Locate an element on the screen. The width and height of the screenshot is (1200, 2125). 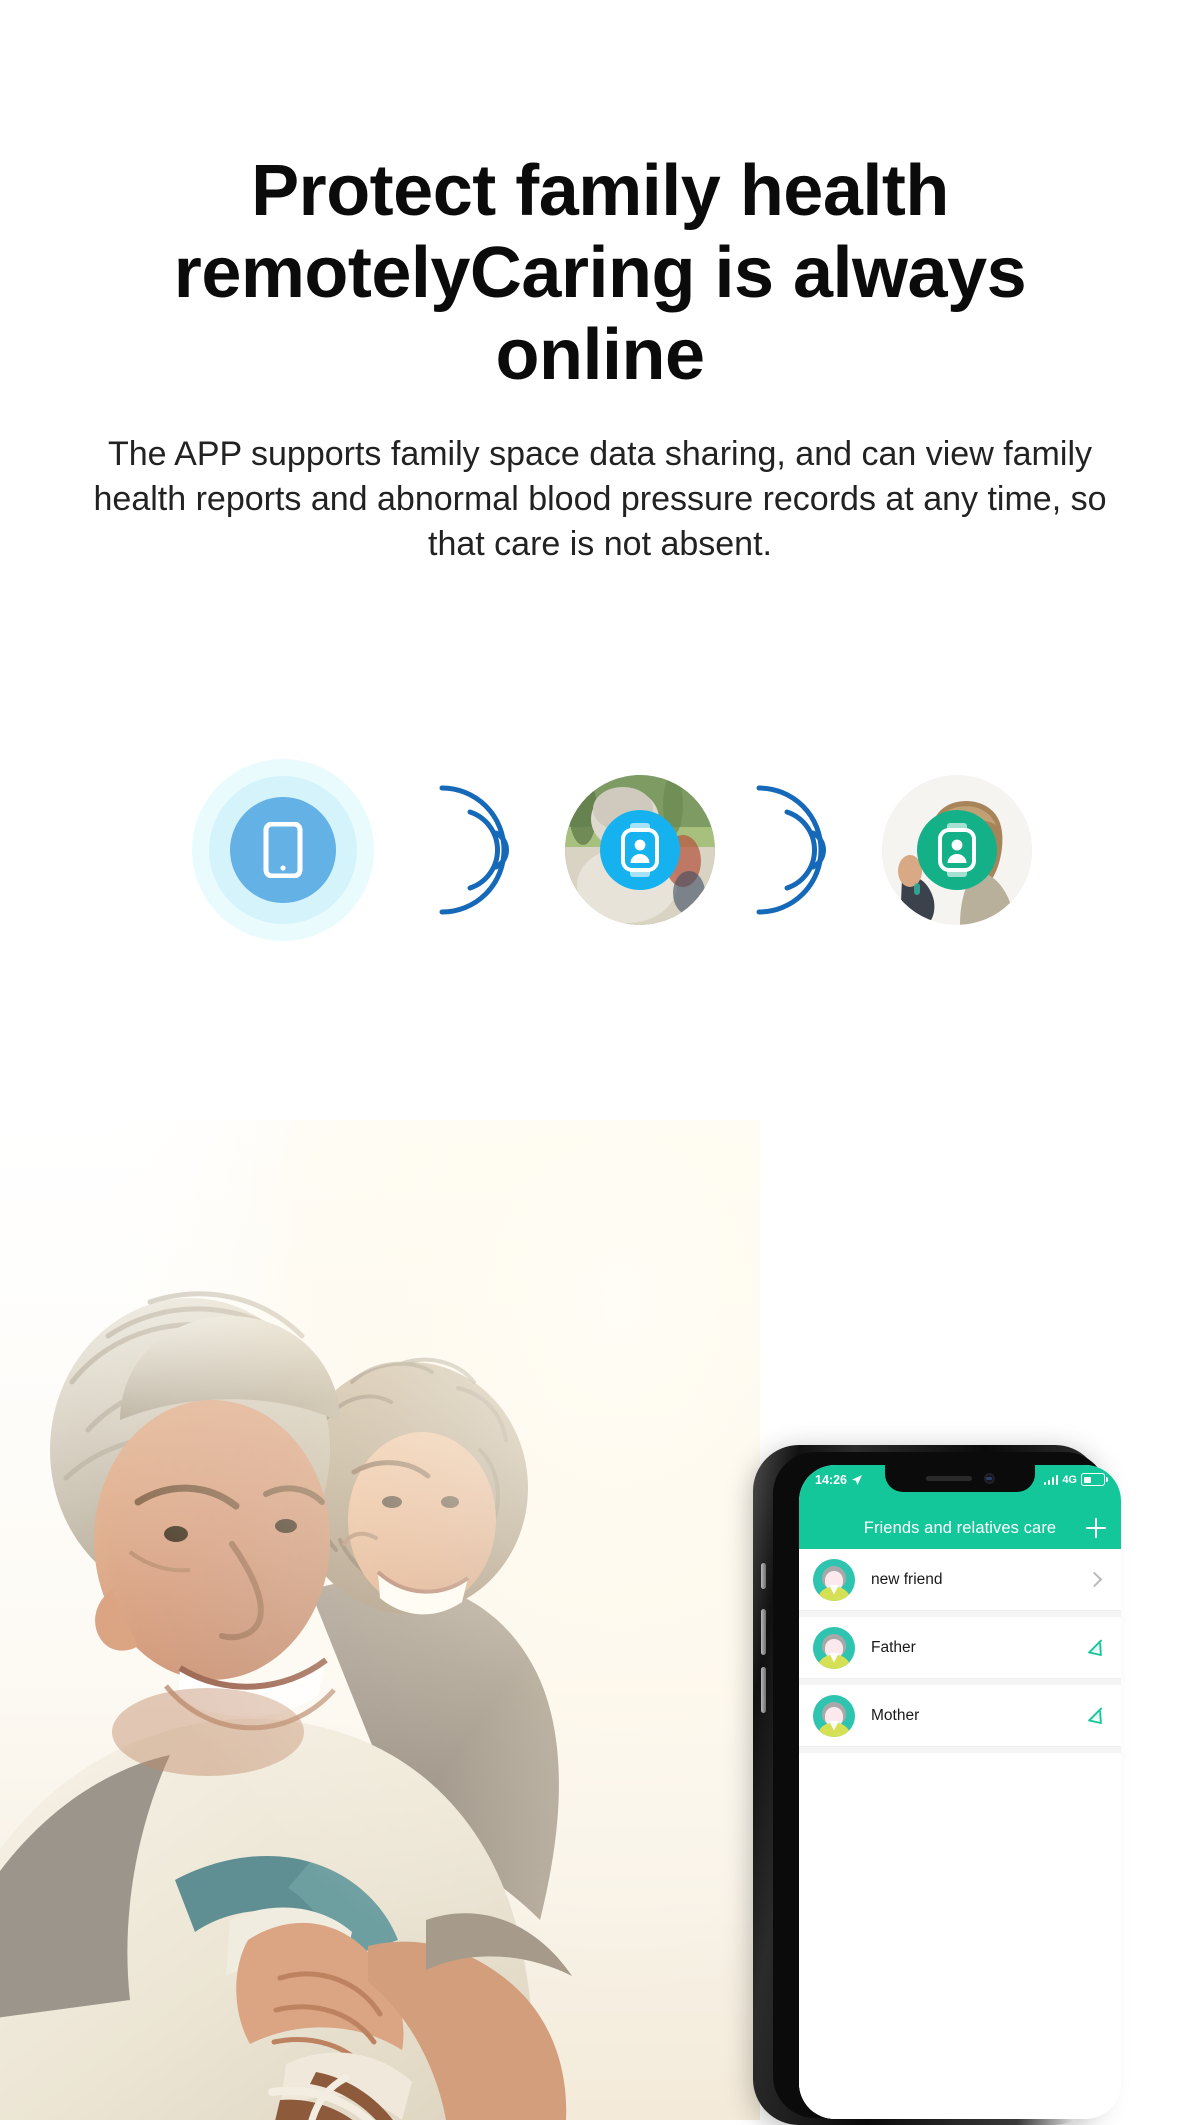
phone-notch is located at coordinates (960, 1478).